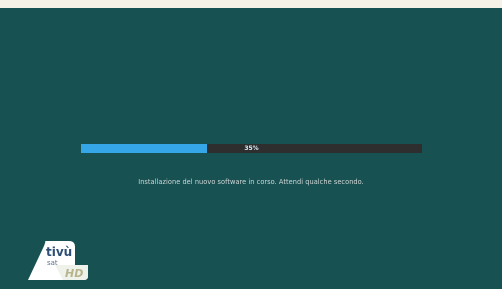 Image resolution: width=502 pixels, height=289 pixels. What do you see at coordinates (59, 252) in the screenshot?
I see `logo-tivu-text: tivù` at bounding box center [59, 252].